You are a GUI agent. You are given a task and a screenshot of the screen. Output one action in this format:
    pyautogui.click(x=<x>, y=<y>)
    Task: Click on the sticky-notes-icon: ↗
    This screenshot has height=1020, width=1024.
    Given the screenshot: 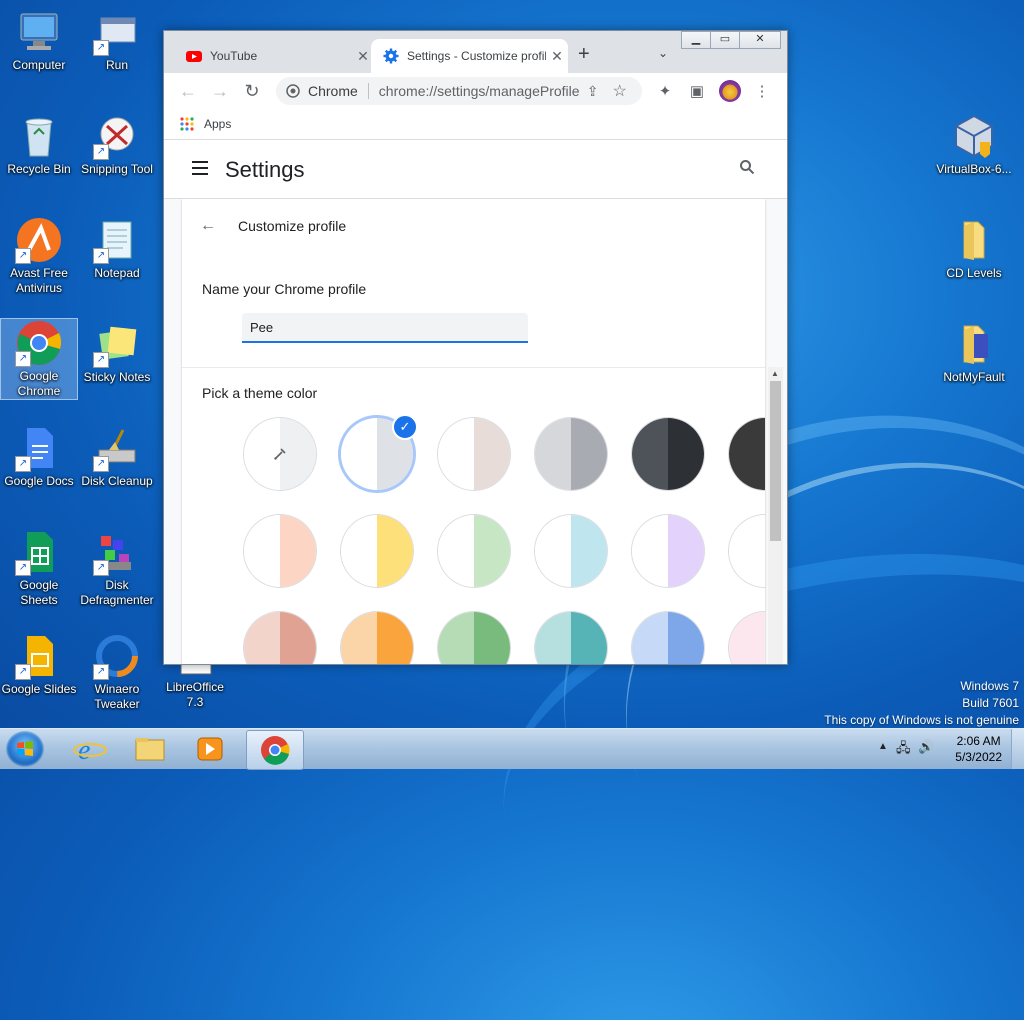 What is the action you would take?
    pyautogui.click(x=117, y=344)
    